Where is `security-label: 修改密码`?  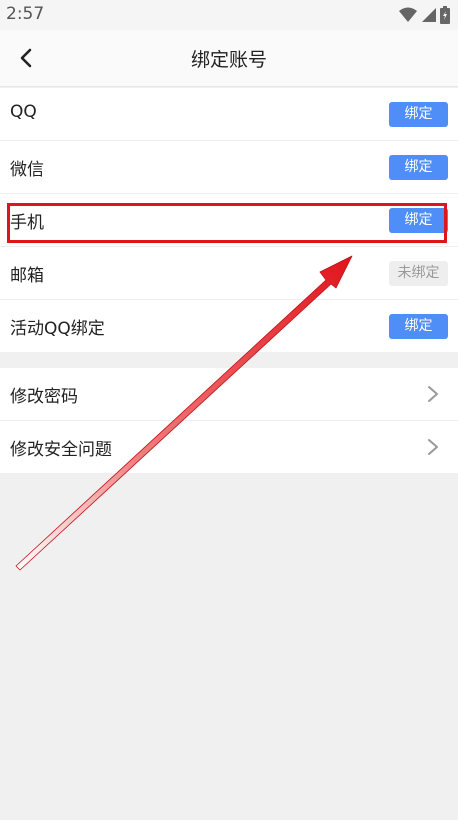 security-label: 修改密码 is located at coordinates (44, 397).